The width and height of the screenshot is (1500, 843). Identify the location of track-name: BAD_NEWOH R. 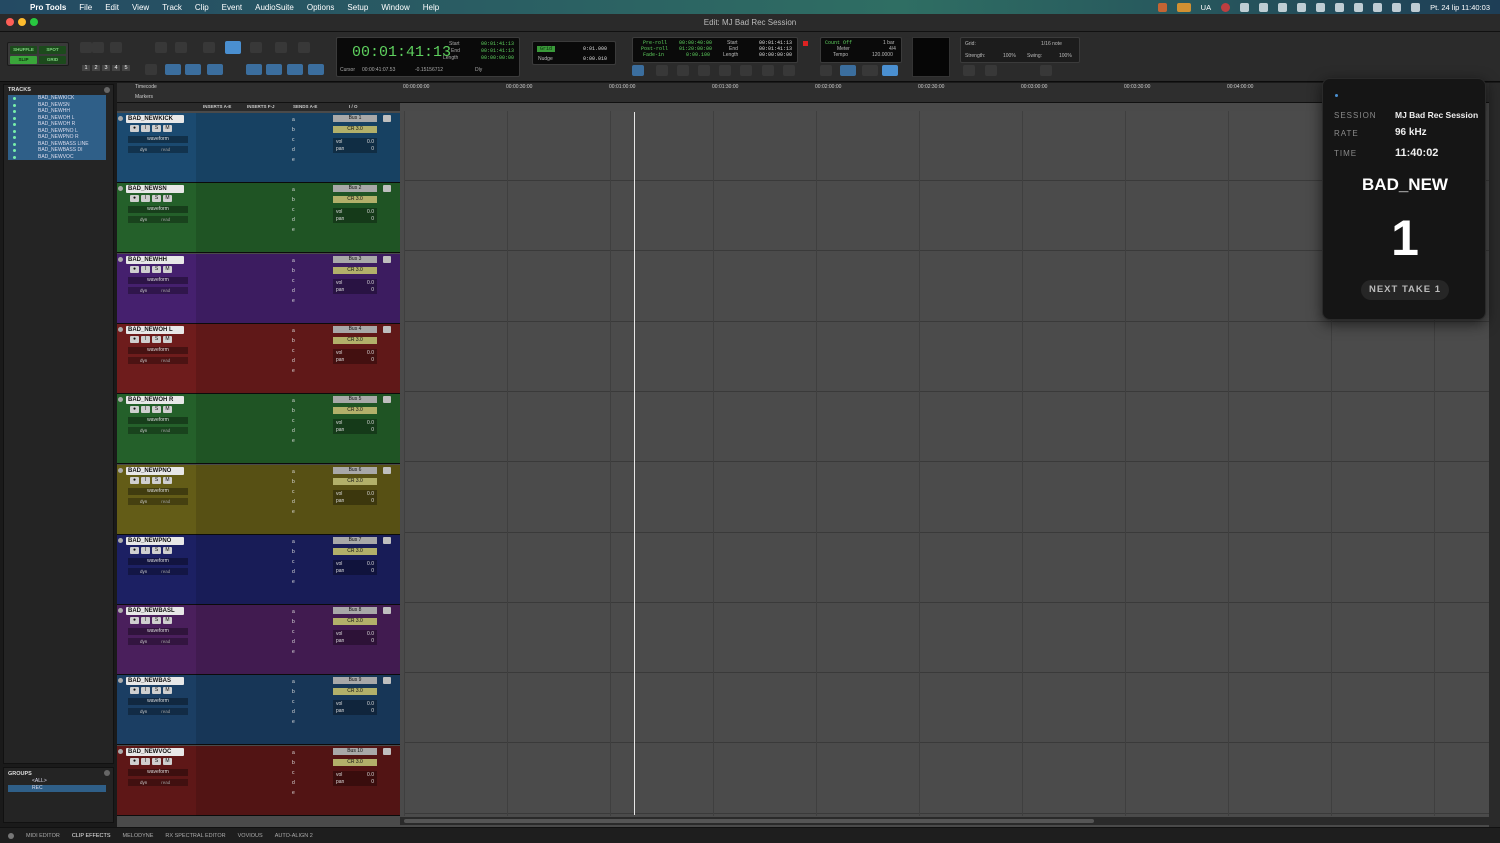
(155, 400).